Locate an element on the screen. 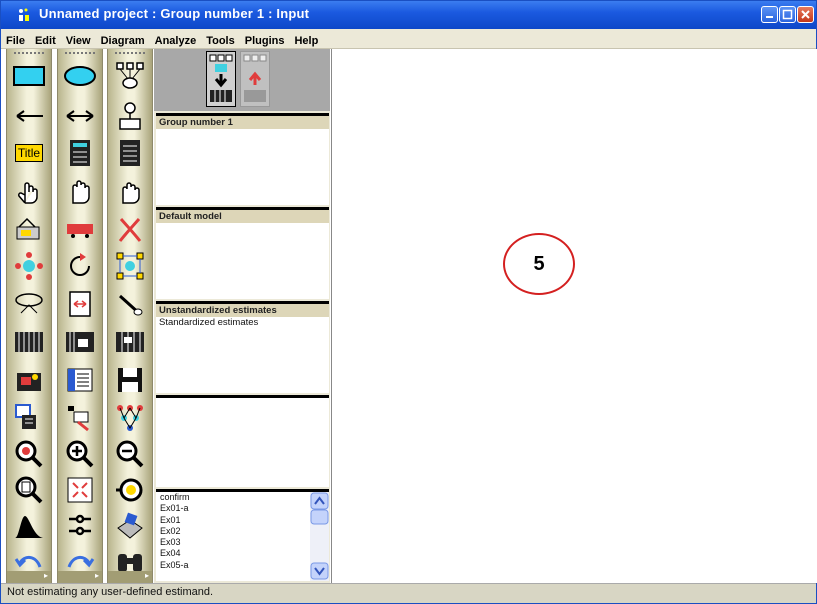  specification-search-tool is located at coordinates (130, 417).